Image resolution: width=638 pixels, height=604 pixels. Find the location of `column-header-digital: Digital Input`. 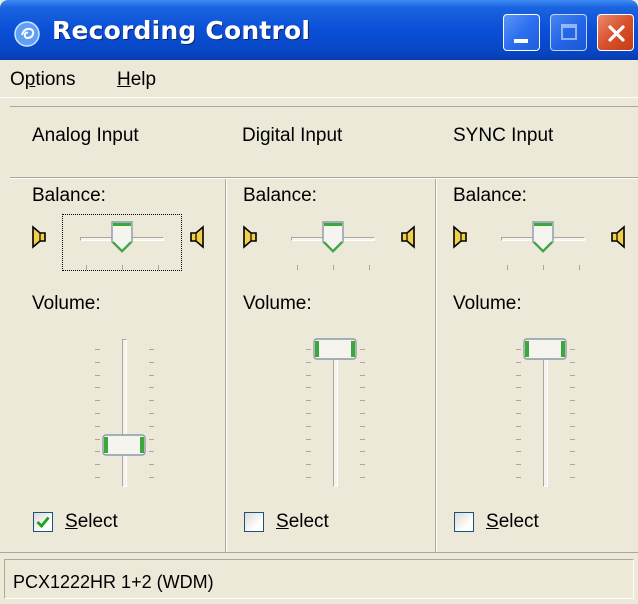

column-header-digital: Digital Input is located at coordinates (292, 135).